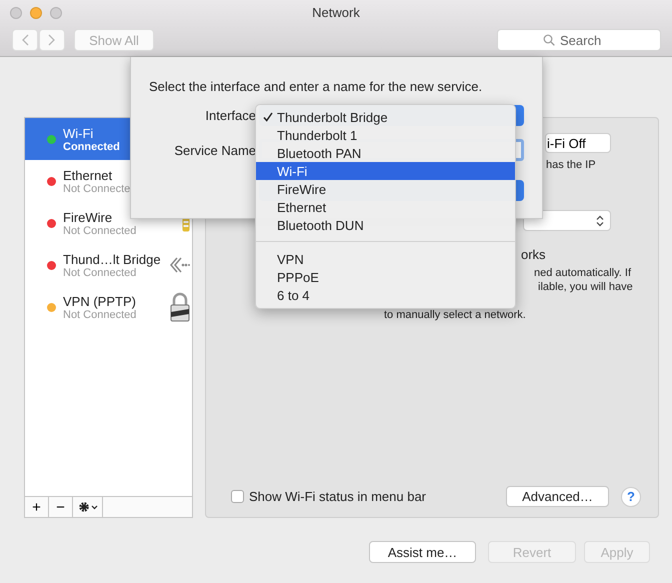 The width and height of the screenshot is (672, 583). I want to click on wifi-off-button: i-Fi Off, so click(578, 143).